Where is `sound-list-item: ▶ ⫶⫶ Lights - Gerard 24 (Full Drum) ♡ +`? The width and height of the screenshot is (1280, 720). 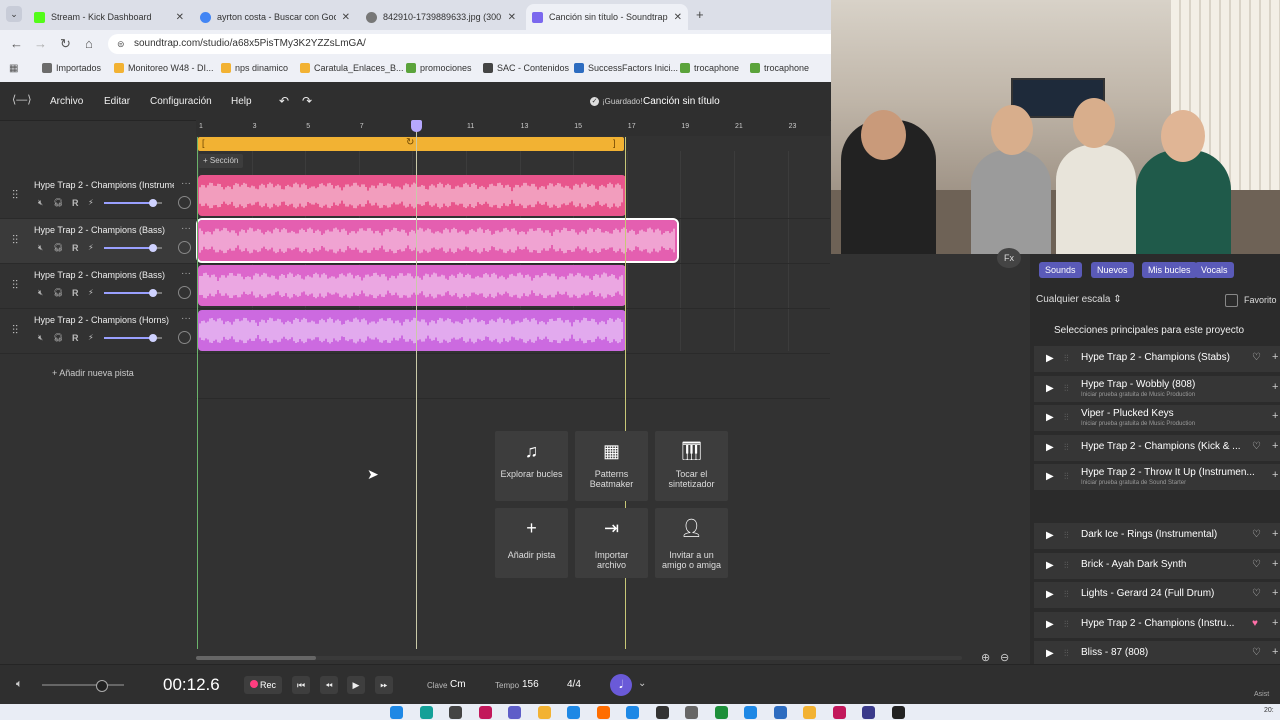 sound-list-item: ▶ ⫶⫶ Lights - Gerard 24 (Full Drum) ♡ + is located at coordinates (1157, 595).